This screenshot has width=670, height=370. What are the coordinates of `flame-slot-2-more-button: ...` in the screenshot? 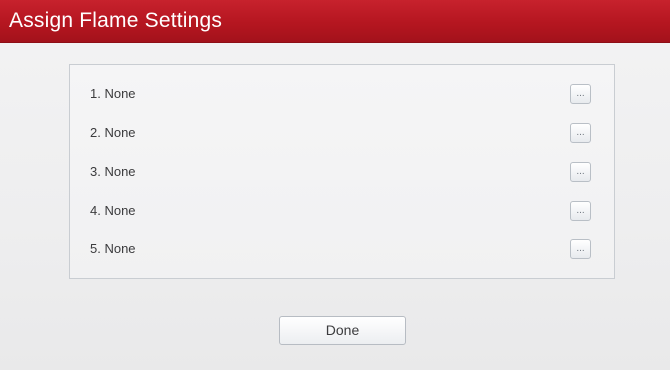 It's located at (580, 133).